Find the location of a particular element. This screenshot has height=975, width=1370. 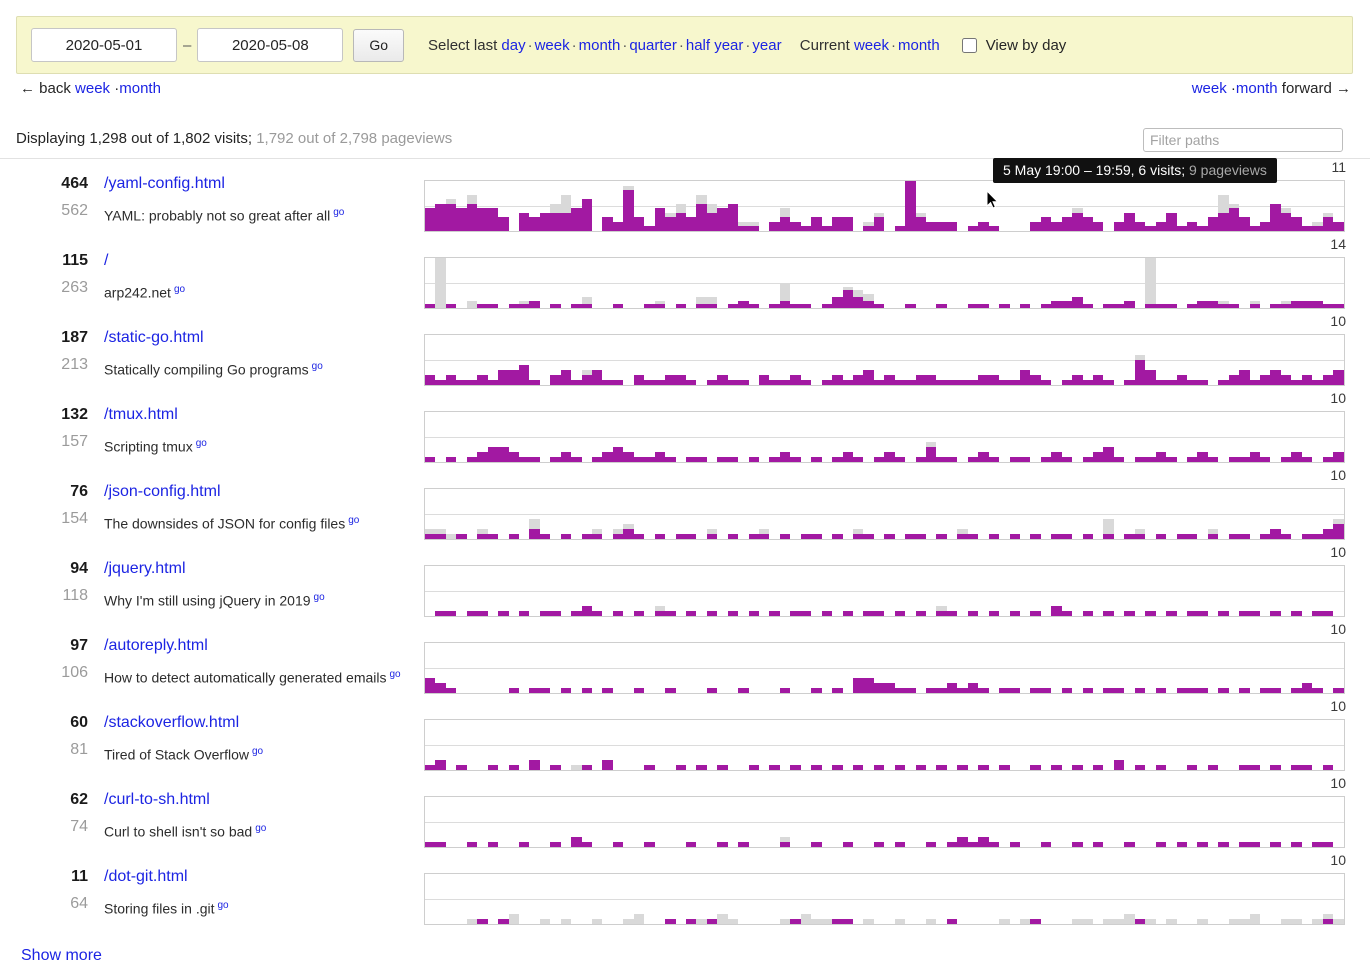

page-path-link: /jquery.html is located at coordinates (145, 568).